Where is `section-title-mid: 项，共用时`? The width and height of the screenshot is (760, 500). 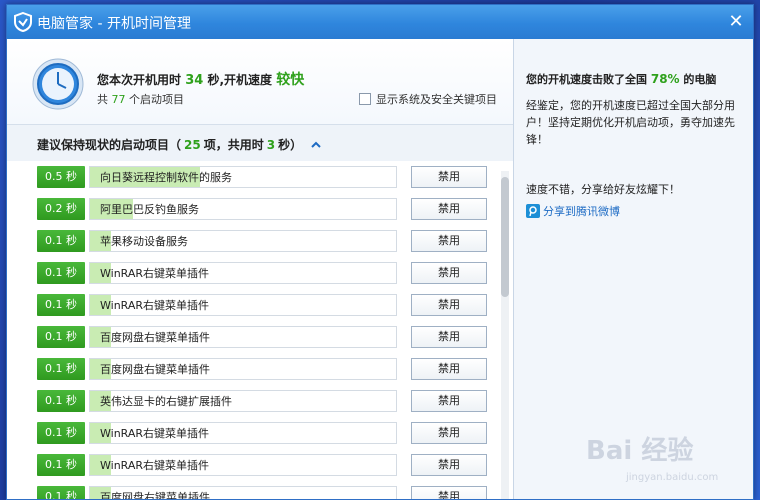 section-title-mid: 项，共用时 is located at coordinates (233, 145).